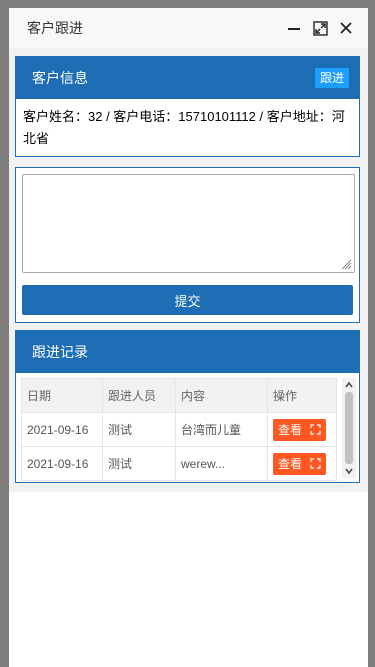 The image size is (375, 667). Describe the element at coordinates (221, 395) in the screenshot. I see `column-header-content: 内容` at that location.